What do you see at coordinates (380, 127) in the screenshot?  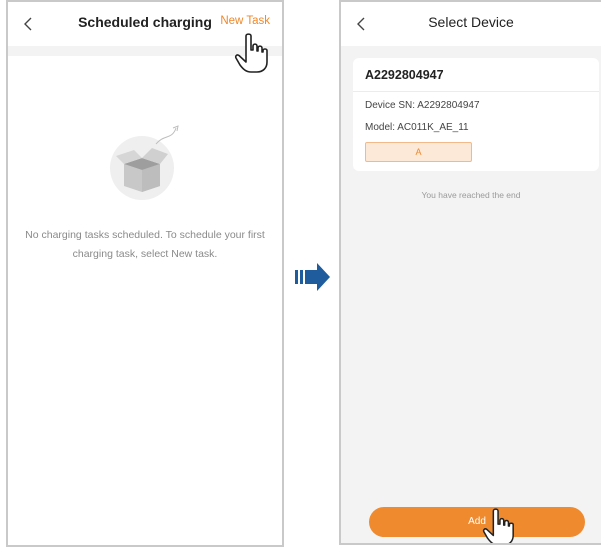 I see `device-model-label: Model:` at bounding box center [380, 127].